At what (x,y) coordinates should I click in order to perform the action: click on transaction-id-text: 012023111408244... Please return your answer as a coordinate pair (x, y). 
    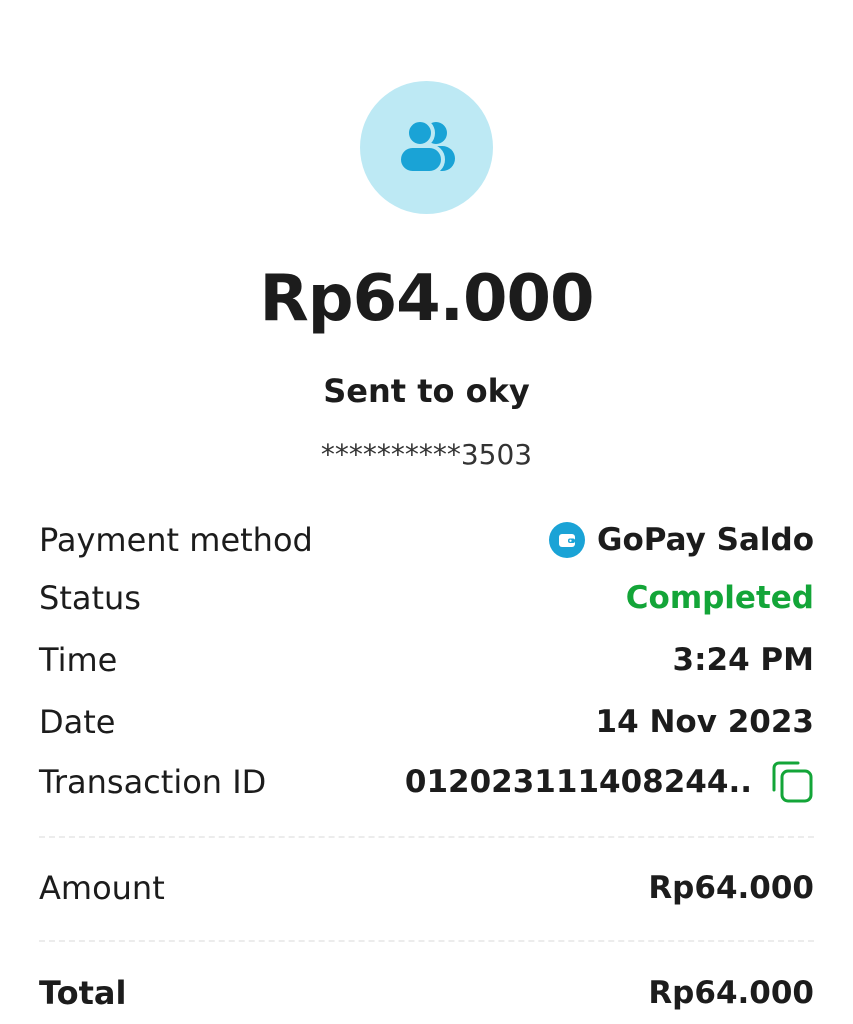
    Looking at the image, I should click on (578, 782).